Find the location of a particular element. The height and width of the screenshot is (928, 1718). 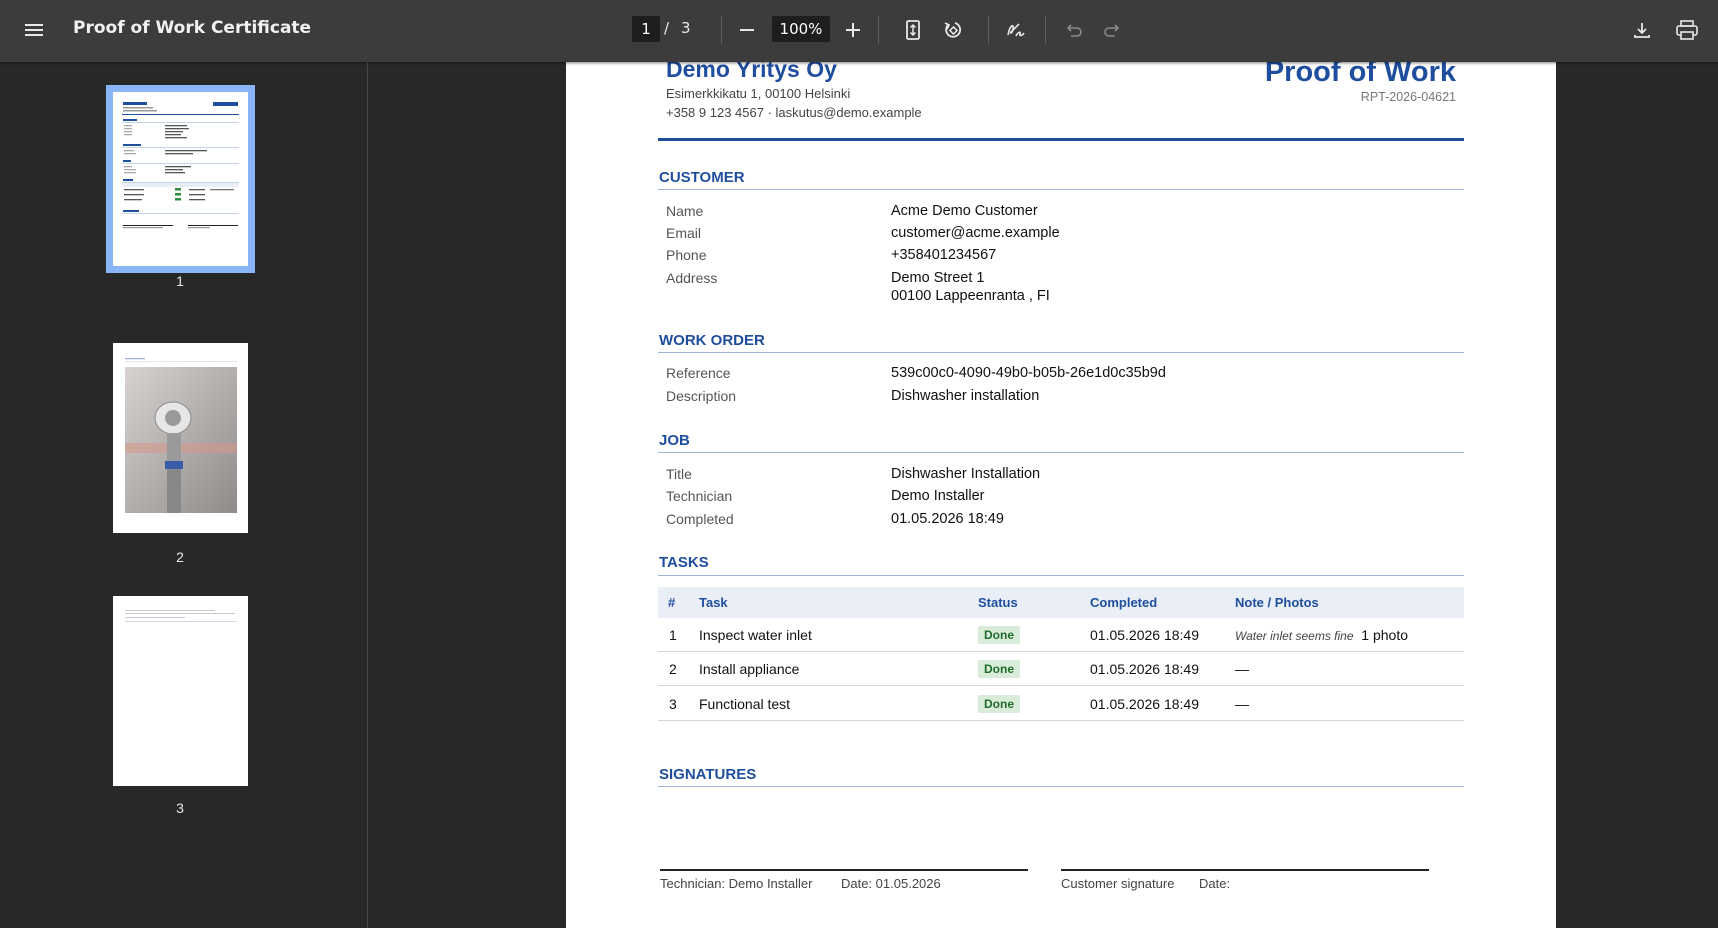

customer-email-label: Email is located at coordinates (684, 233).